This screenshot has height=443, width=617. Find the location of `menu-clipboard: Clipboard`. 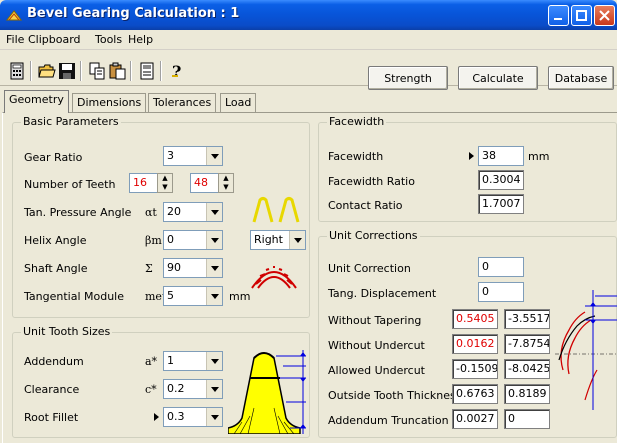

menu-clipboard: Clipboard is located at coordinates (54, 39).